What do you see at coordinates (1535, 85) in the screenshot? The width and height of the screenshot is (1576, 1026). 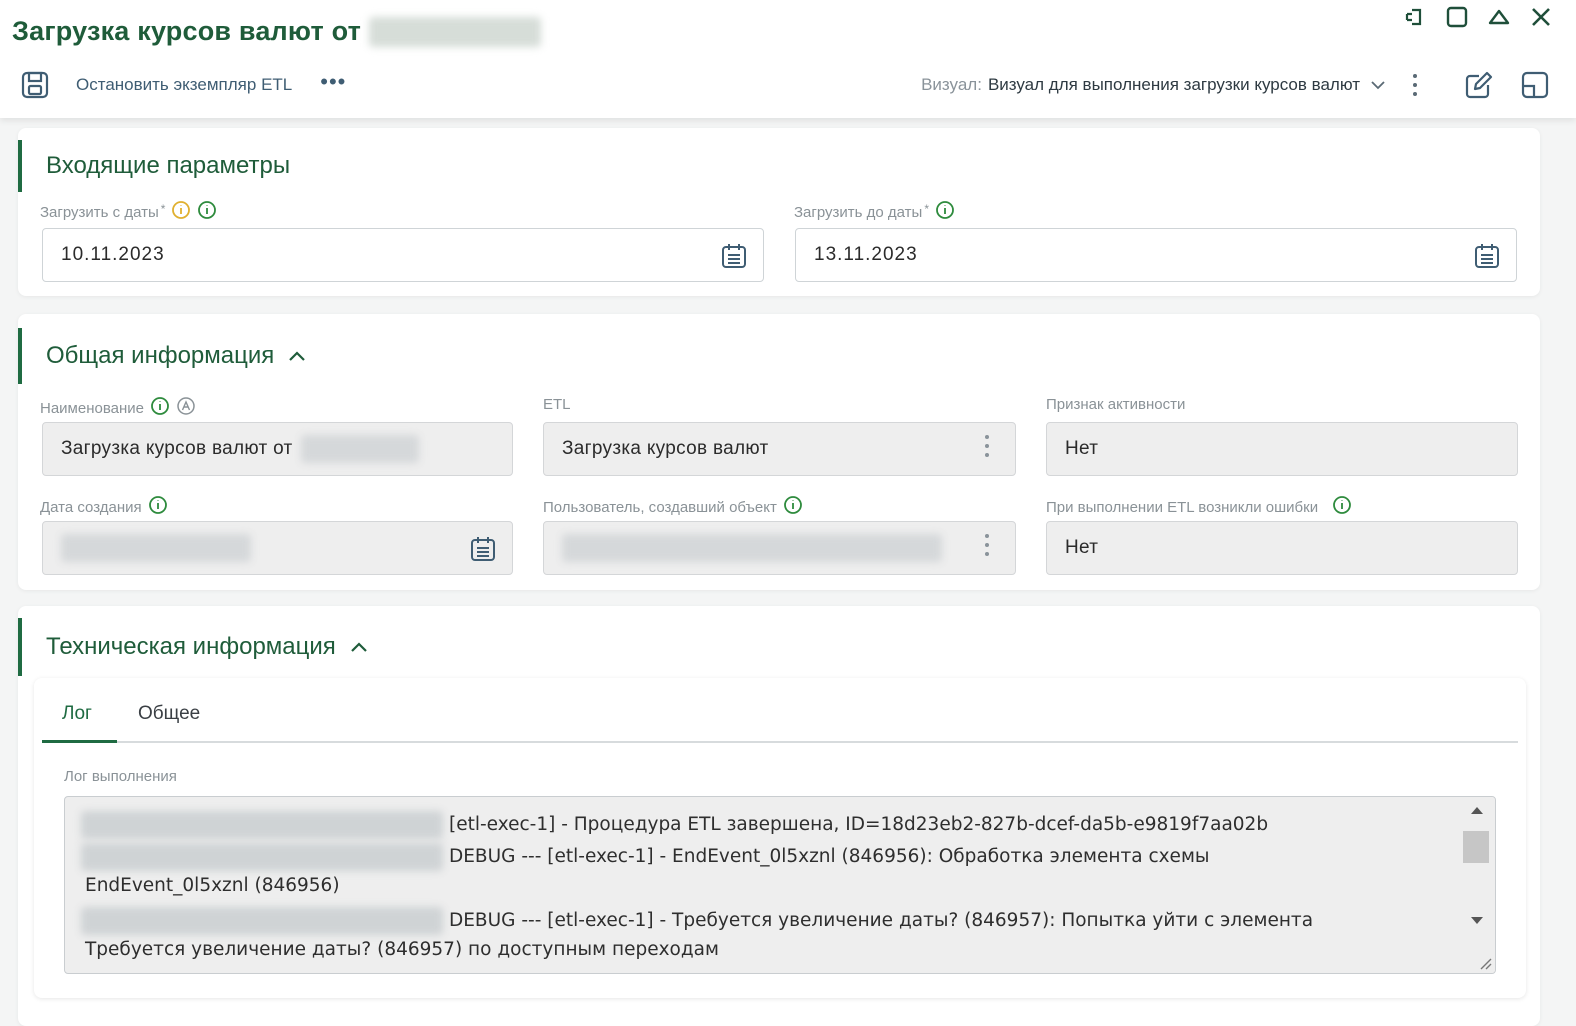 I see `layout-icon` at bounding box center [1535, 85].